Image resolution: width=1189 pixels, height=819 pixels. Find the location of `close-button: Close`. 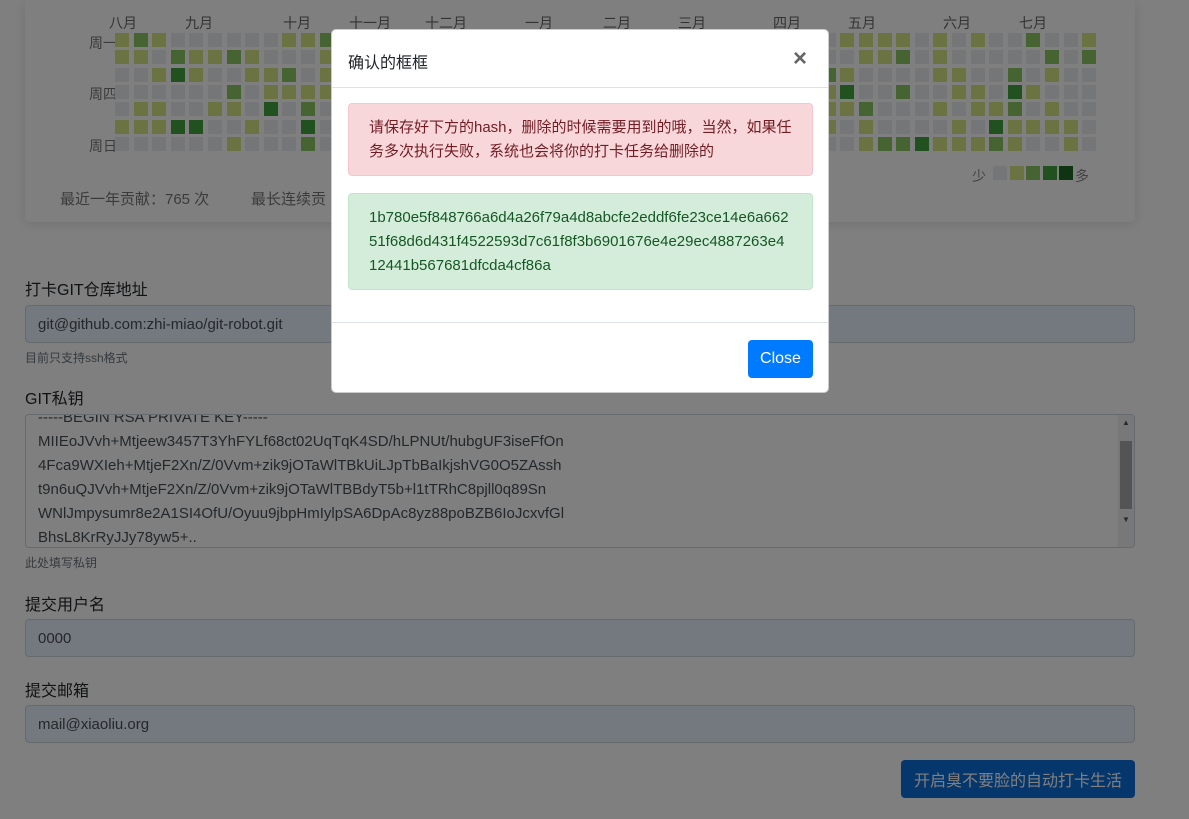

close-button: Close is located at coordinates (780, 359).